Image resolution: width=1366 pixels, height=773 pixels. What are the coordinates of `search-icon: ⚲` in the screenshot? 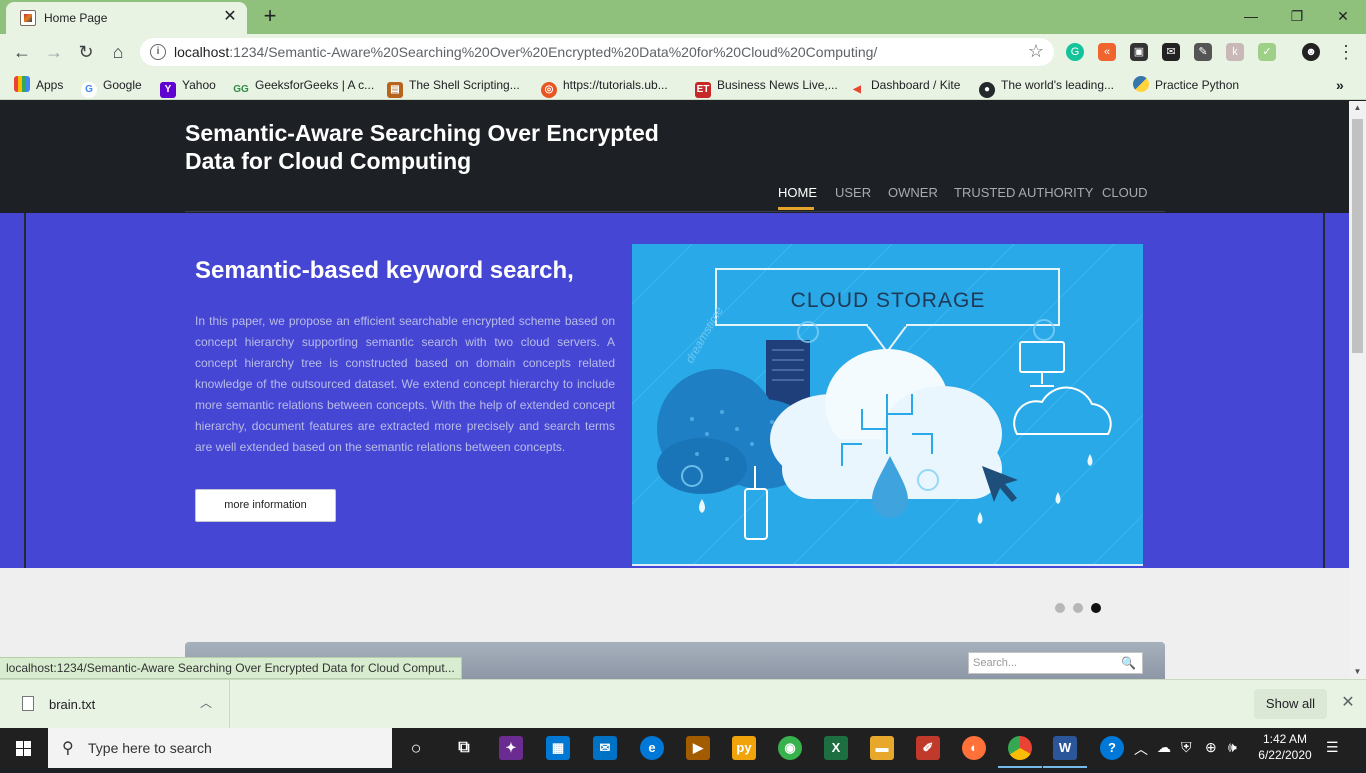 It's located at (68, 748).